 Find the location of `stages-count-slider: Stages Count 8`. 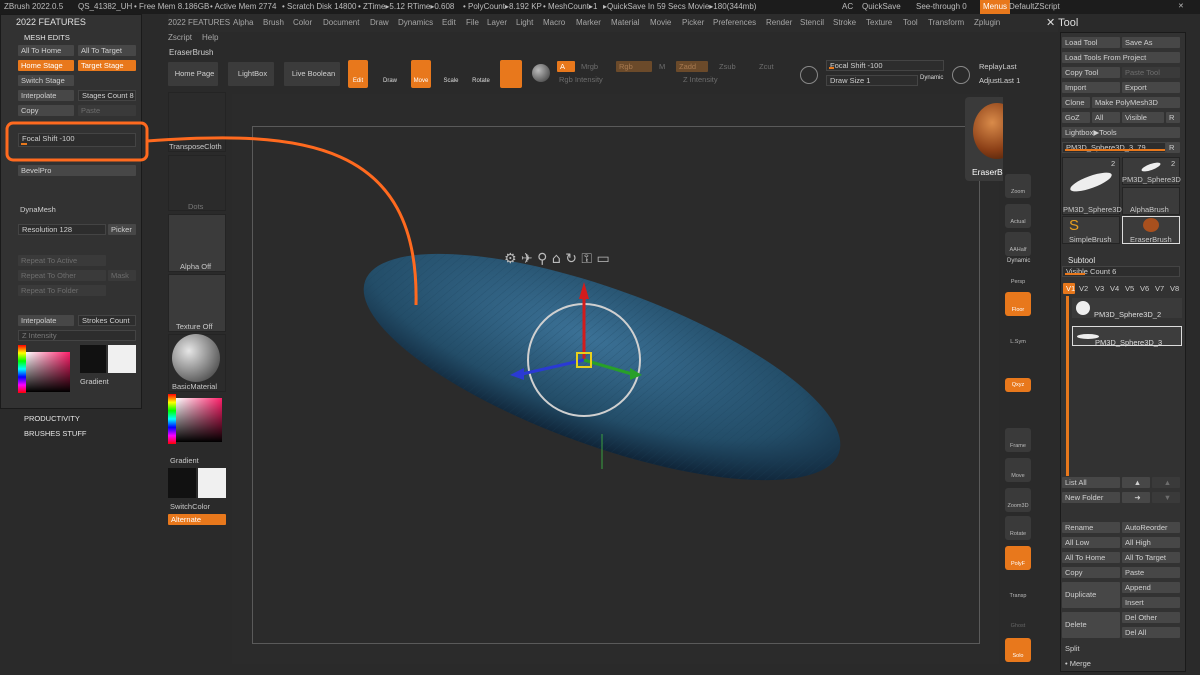

stages-count-slider: Stages Count 8 is located at coordinates (107, 95).